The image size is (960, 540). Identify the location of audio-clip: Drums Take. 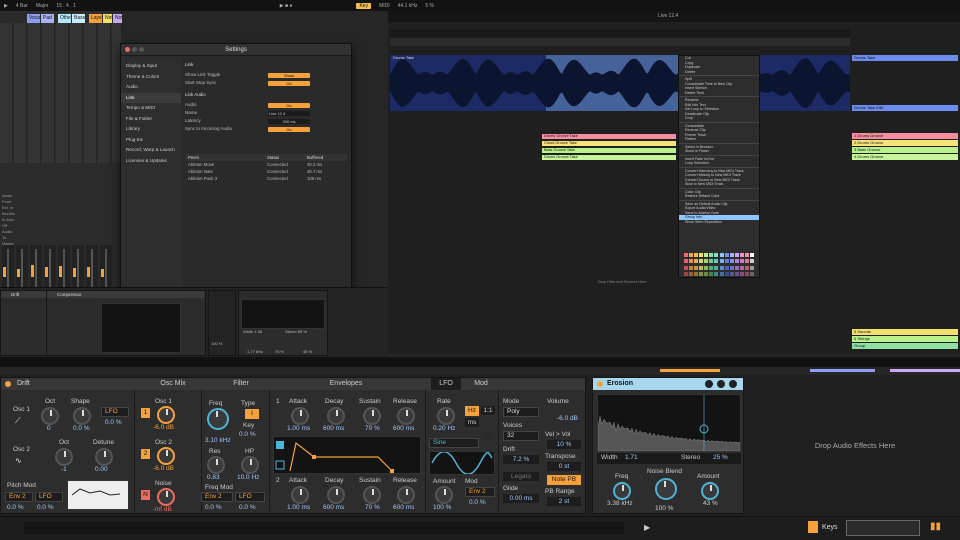
(620, 83).